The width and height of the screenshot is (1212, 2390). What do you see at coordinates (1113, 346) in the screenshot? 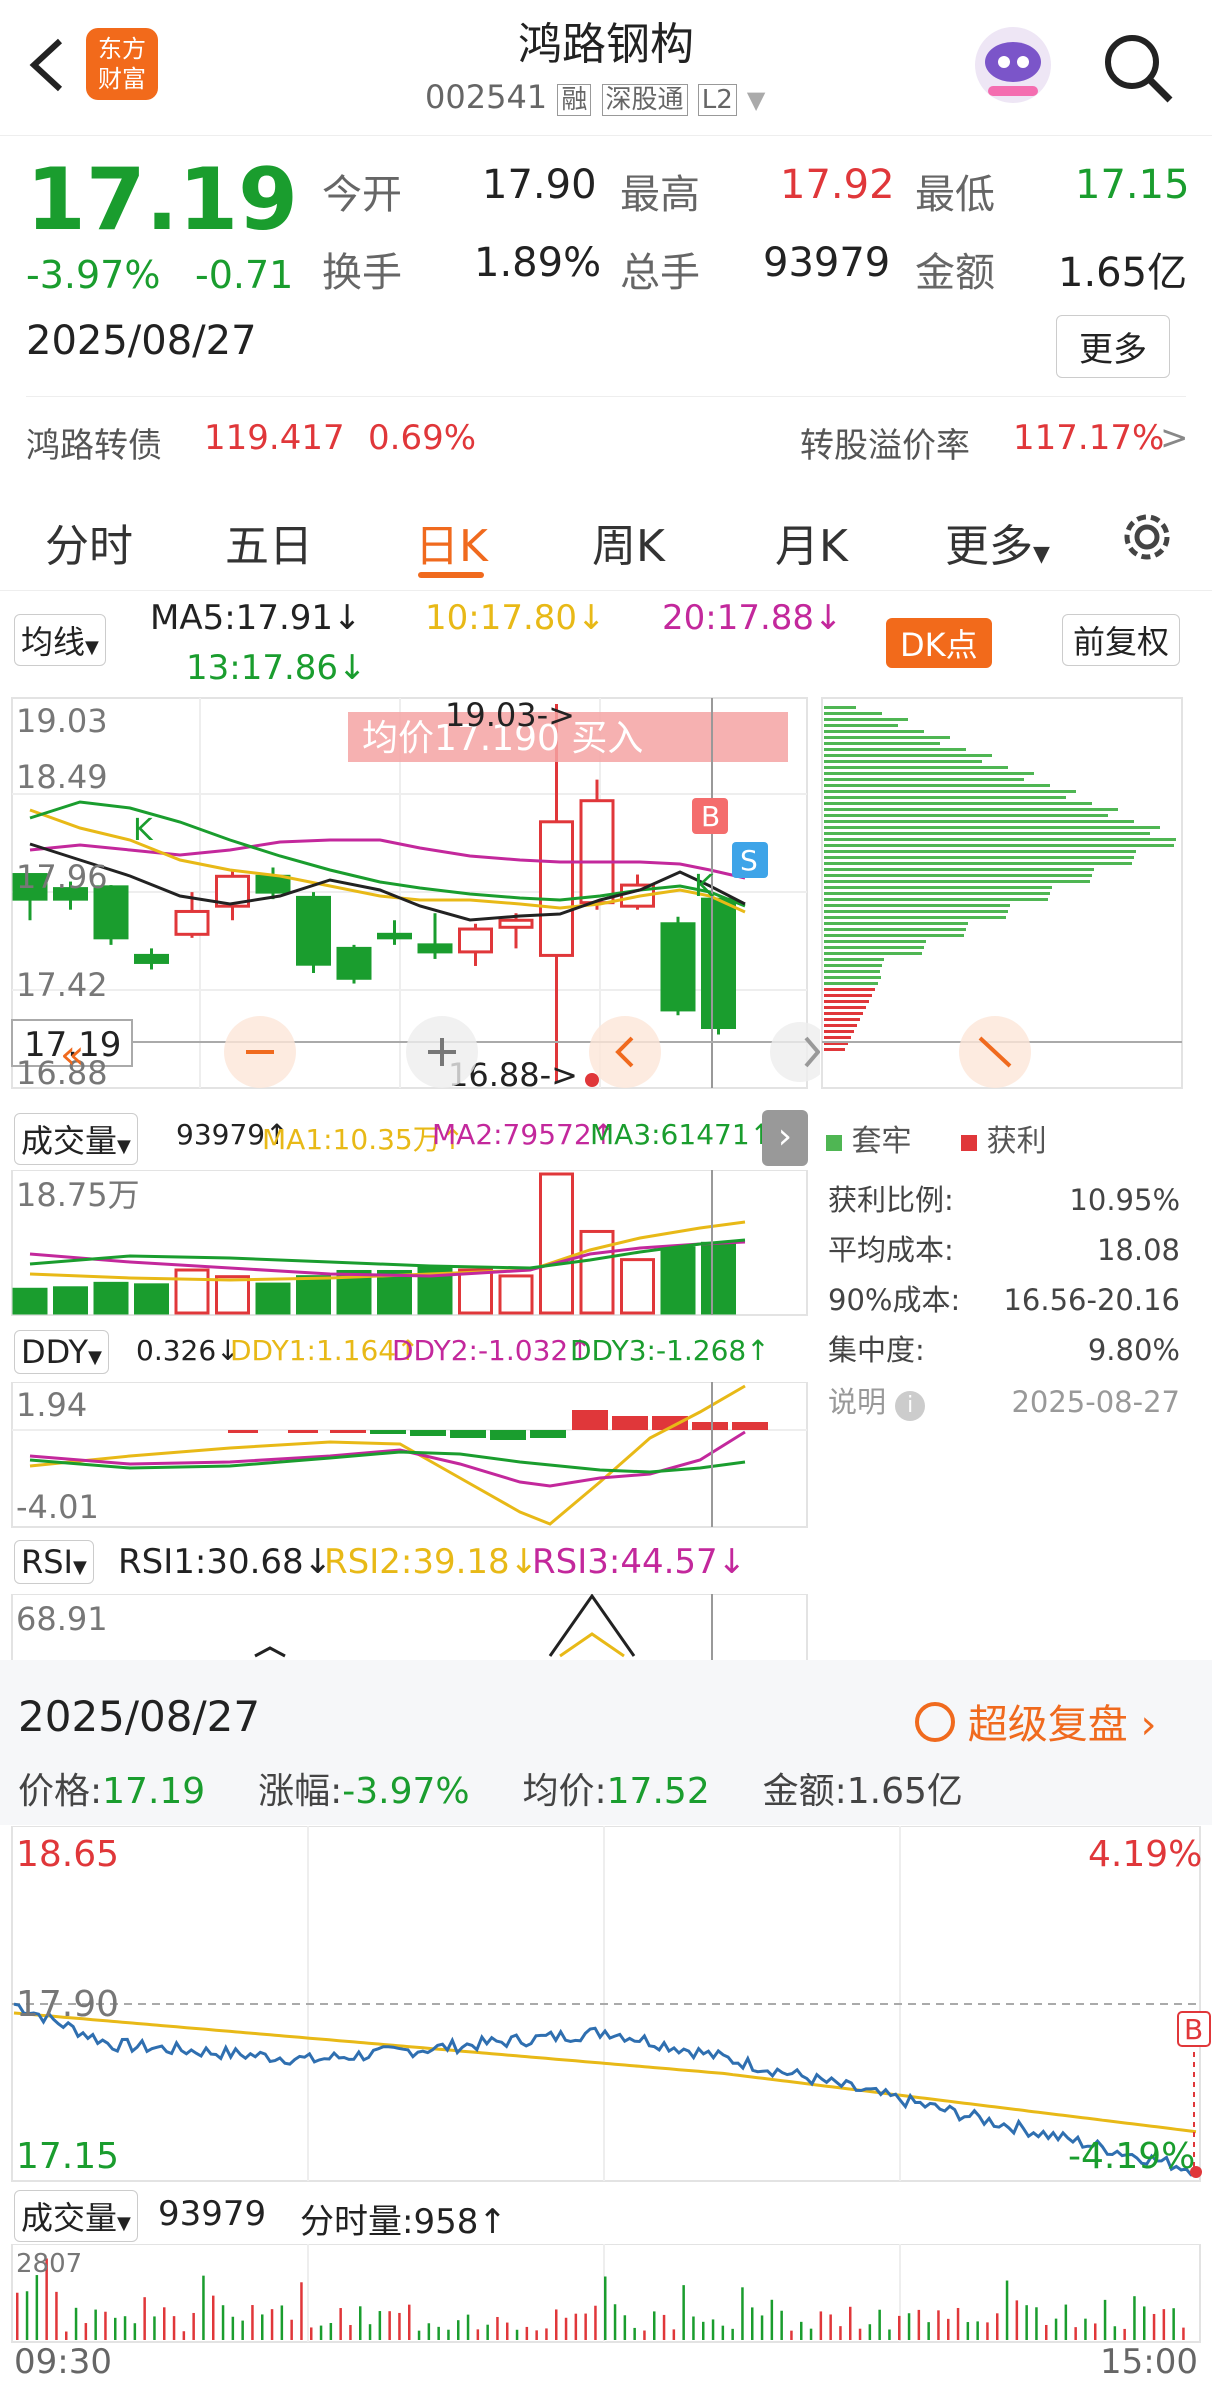
I see `more-quote-button: 更多` at bounding box center [1113, 346].